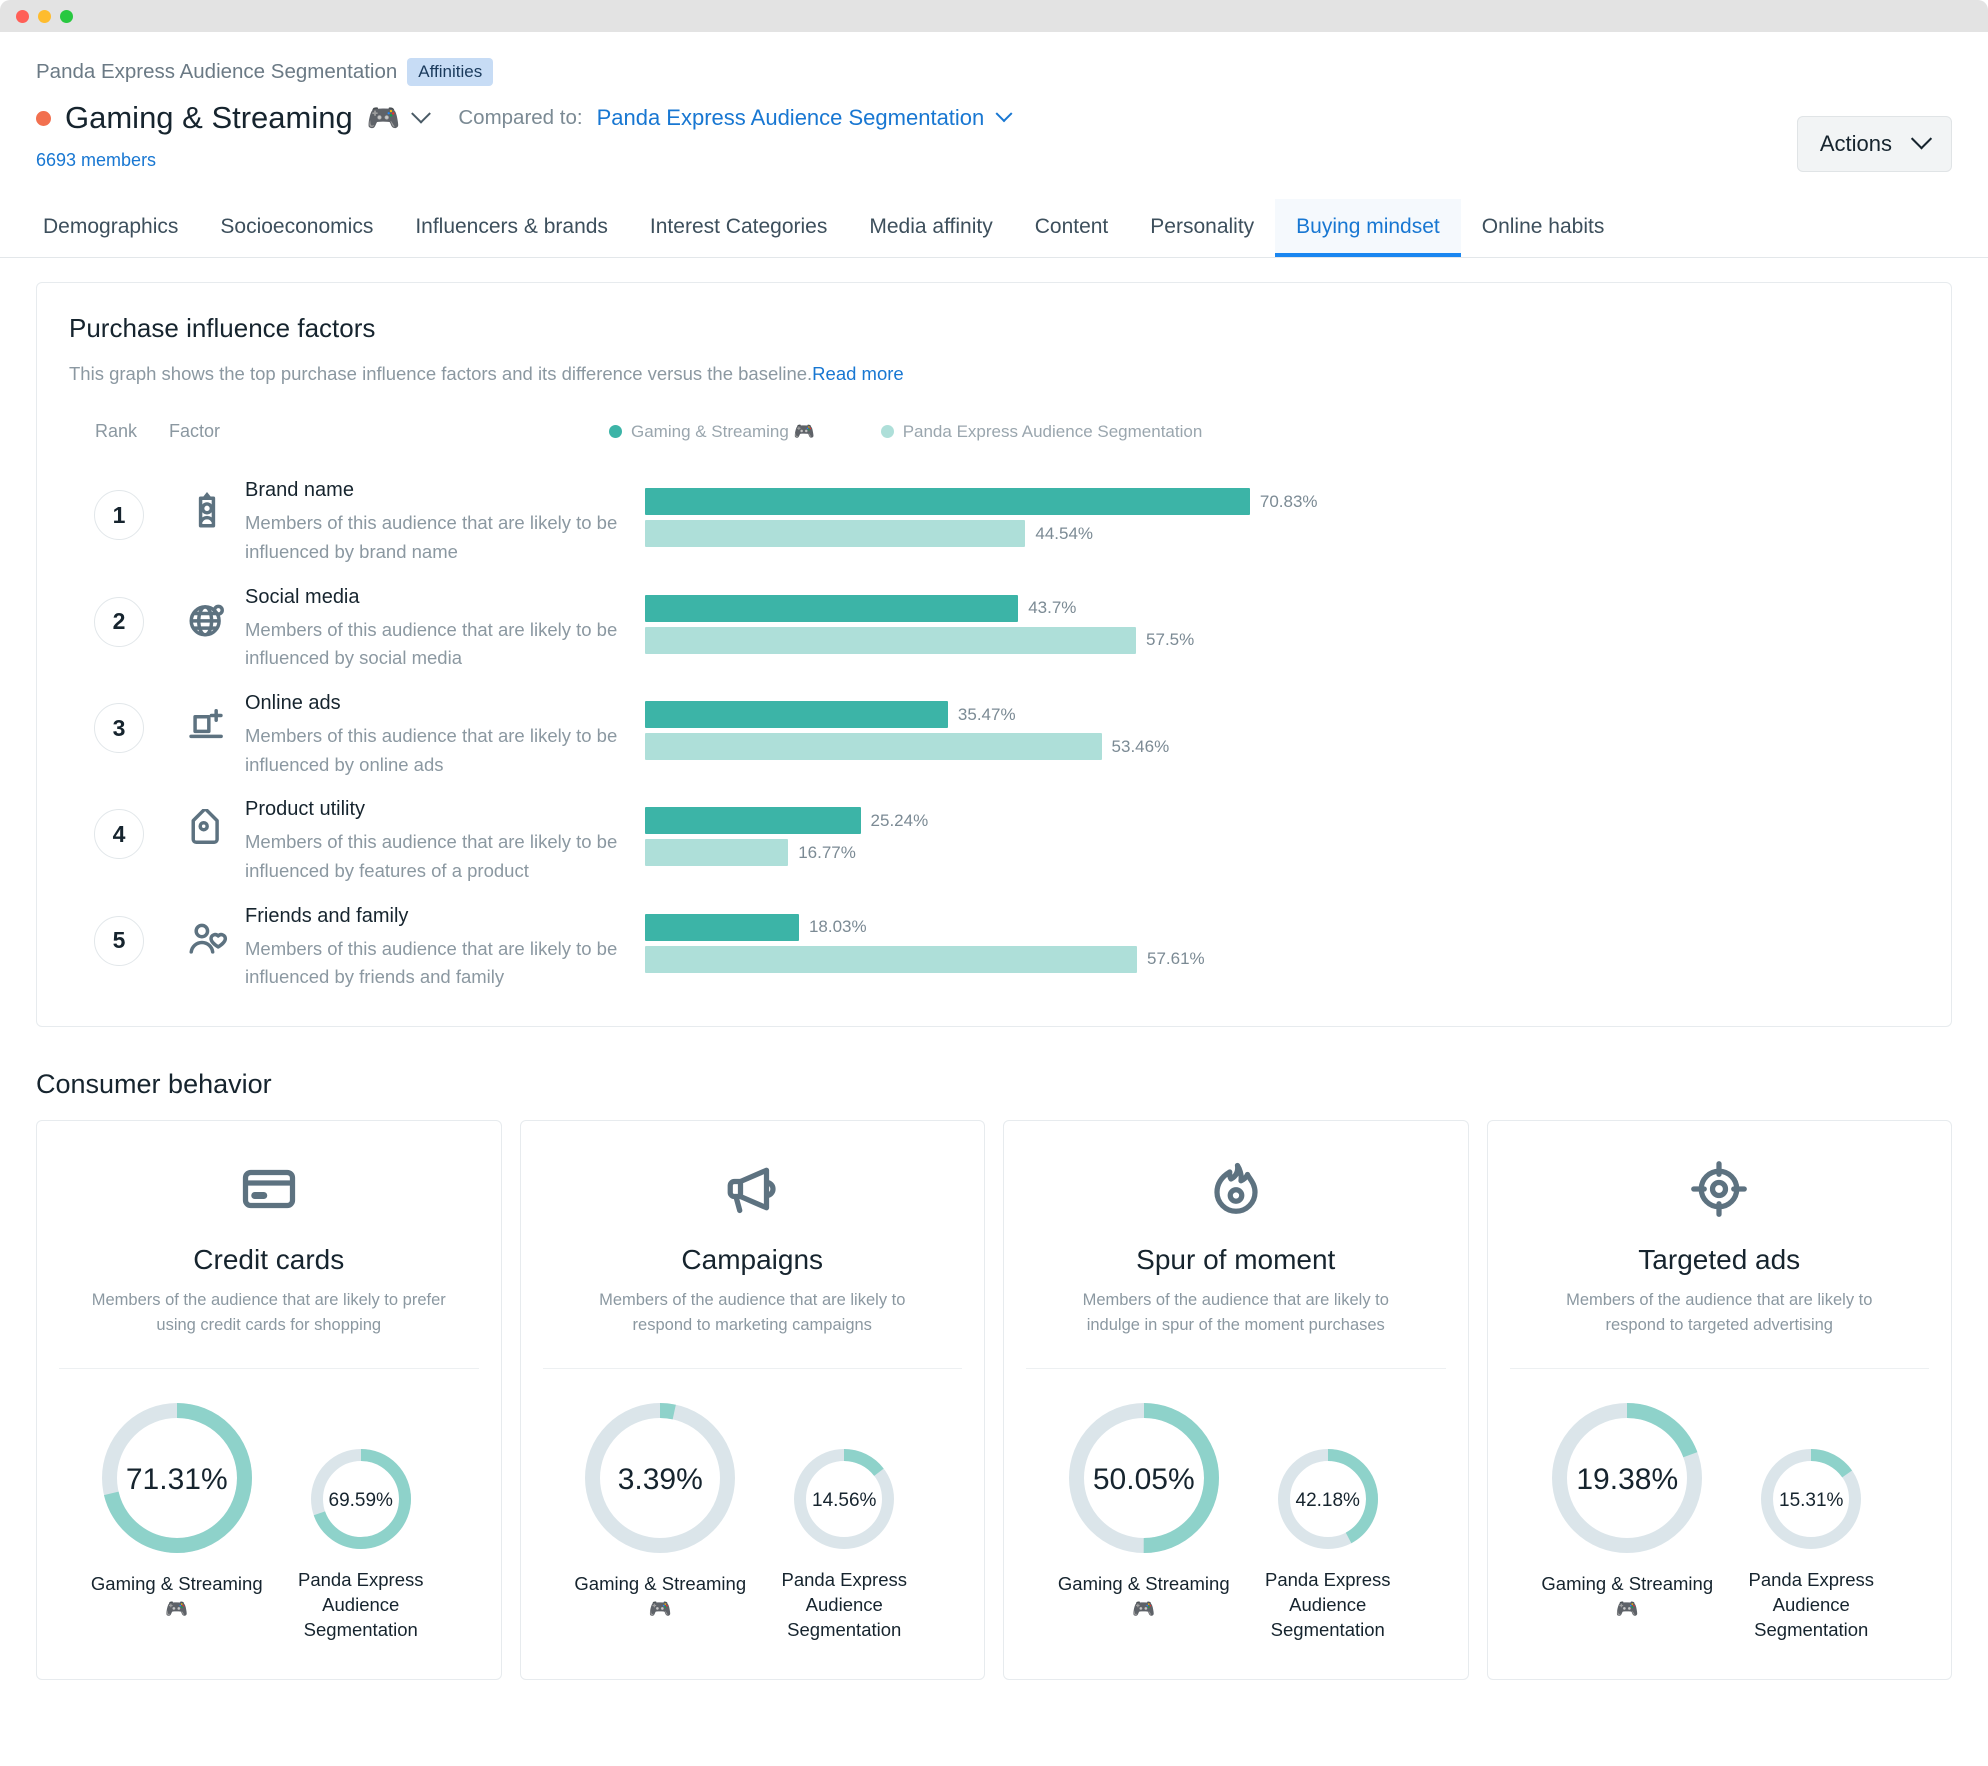  Describe the element at coordinates (44, 16) in the screenshot. I see `minimize-window-button` at that location.